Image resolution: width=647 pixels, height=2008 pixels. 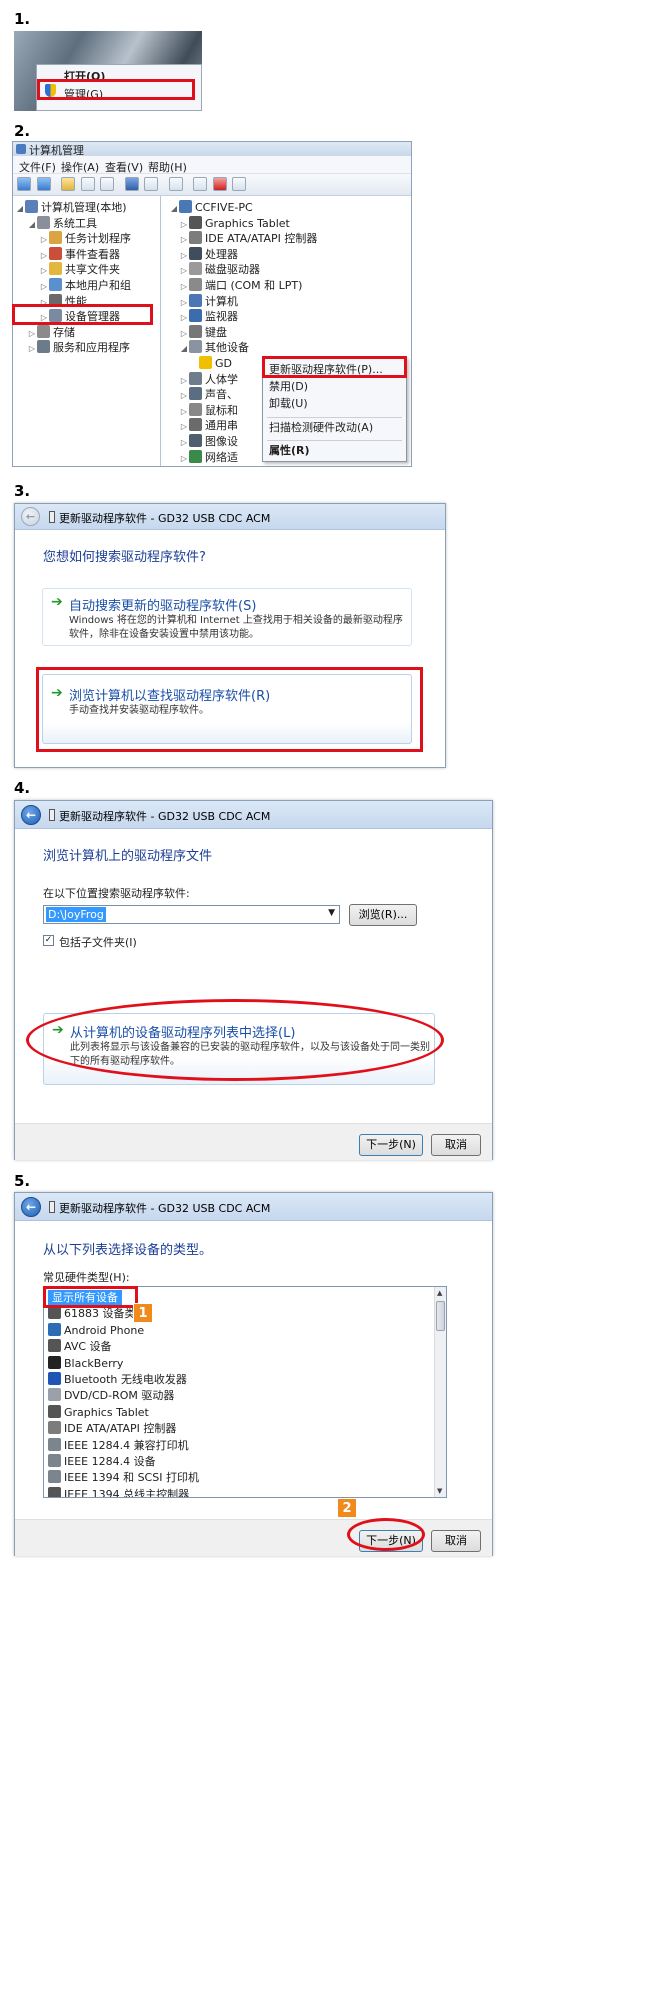 I want to click on list-item: IEEE 1394 总线主控制器, so click(x=118, y=1491).